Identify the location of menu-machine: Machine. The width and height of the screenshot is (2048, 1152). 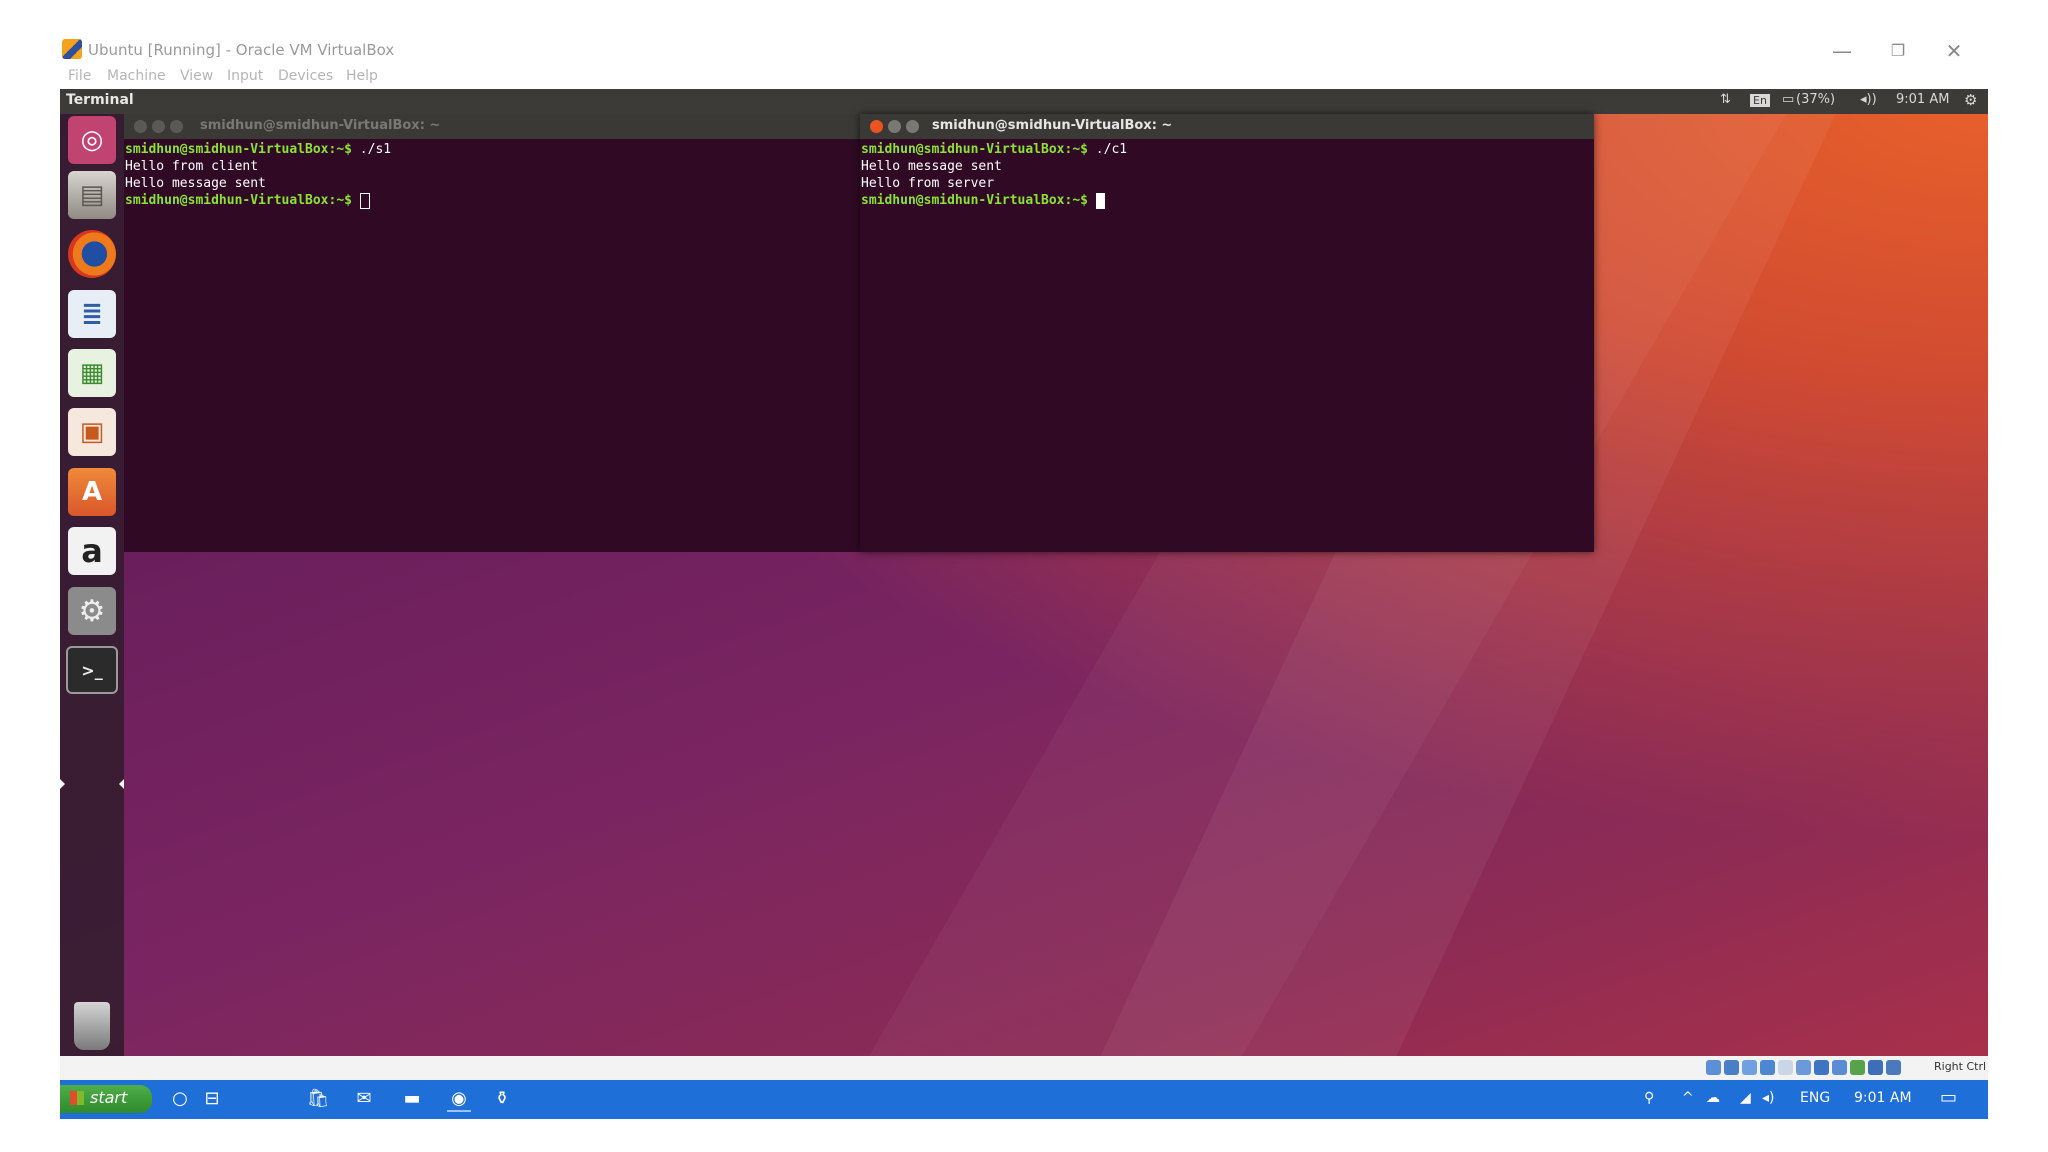
(136, 76).